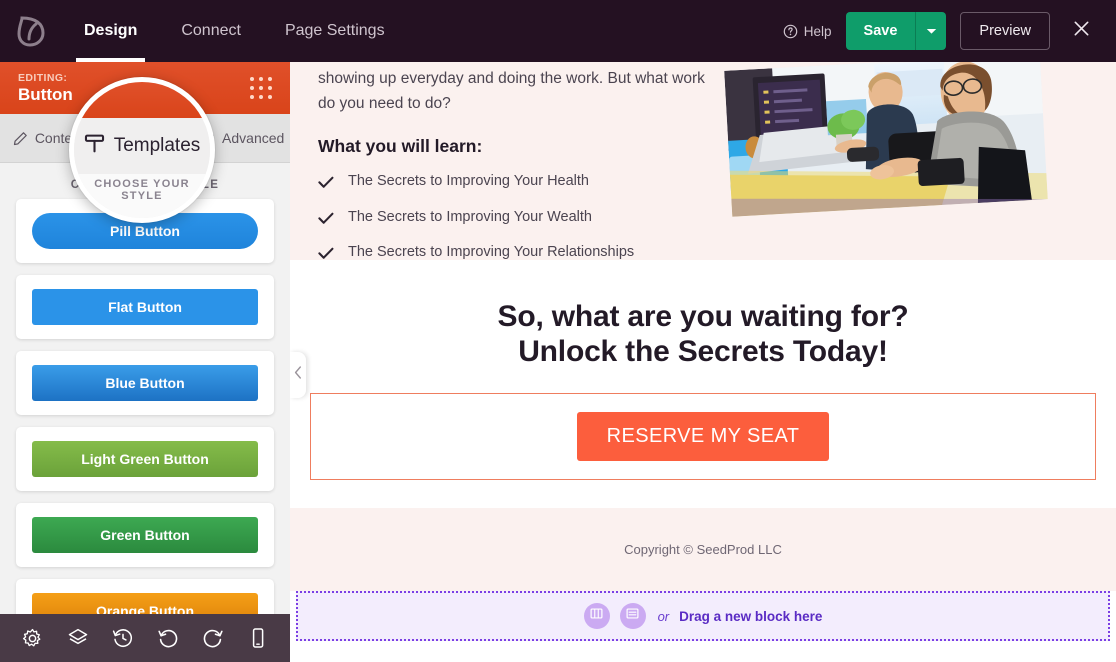 This screenshot has height=662, width=1116. I want to click on template-card-blue-button: Blue Button, so click(145, 383).